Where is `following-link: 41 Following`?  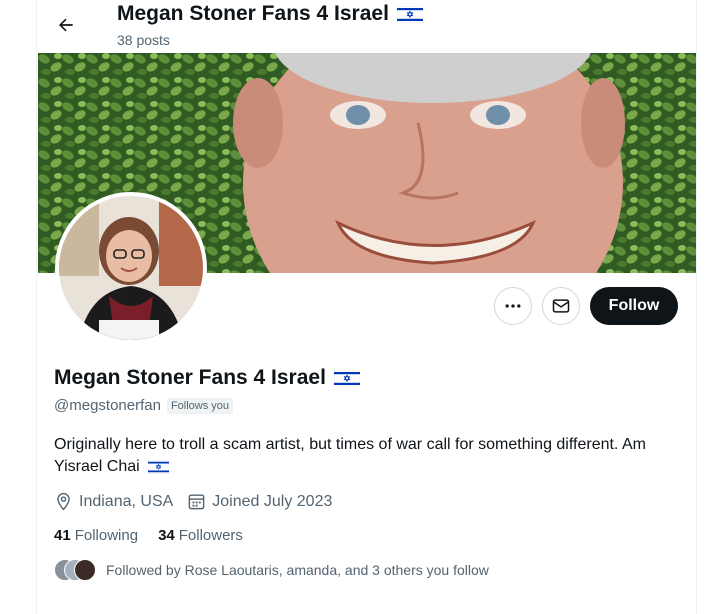
following-link: 41 Following is located at coordinates (96, 535).